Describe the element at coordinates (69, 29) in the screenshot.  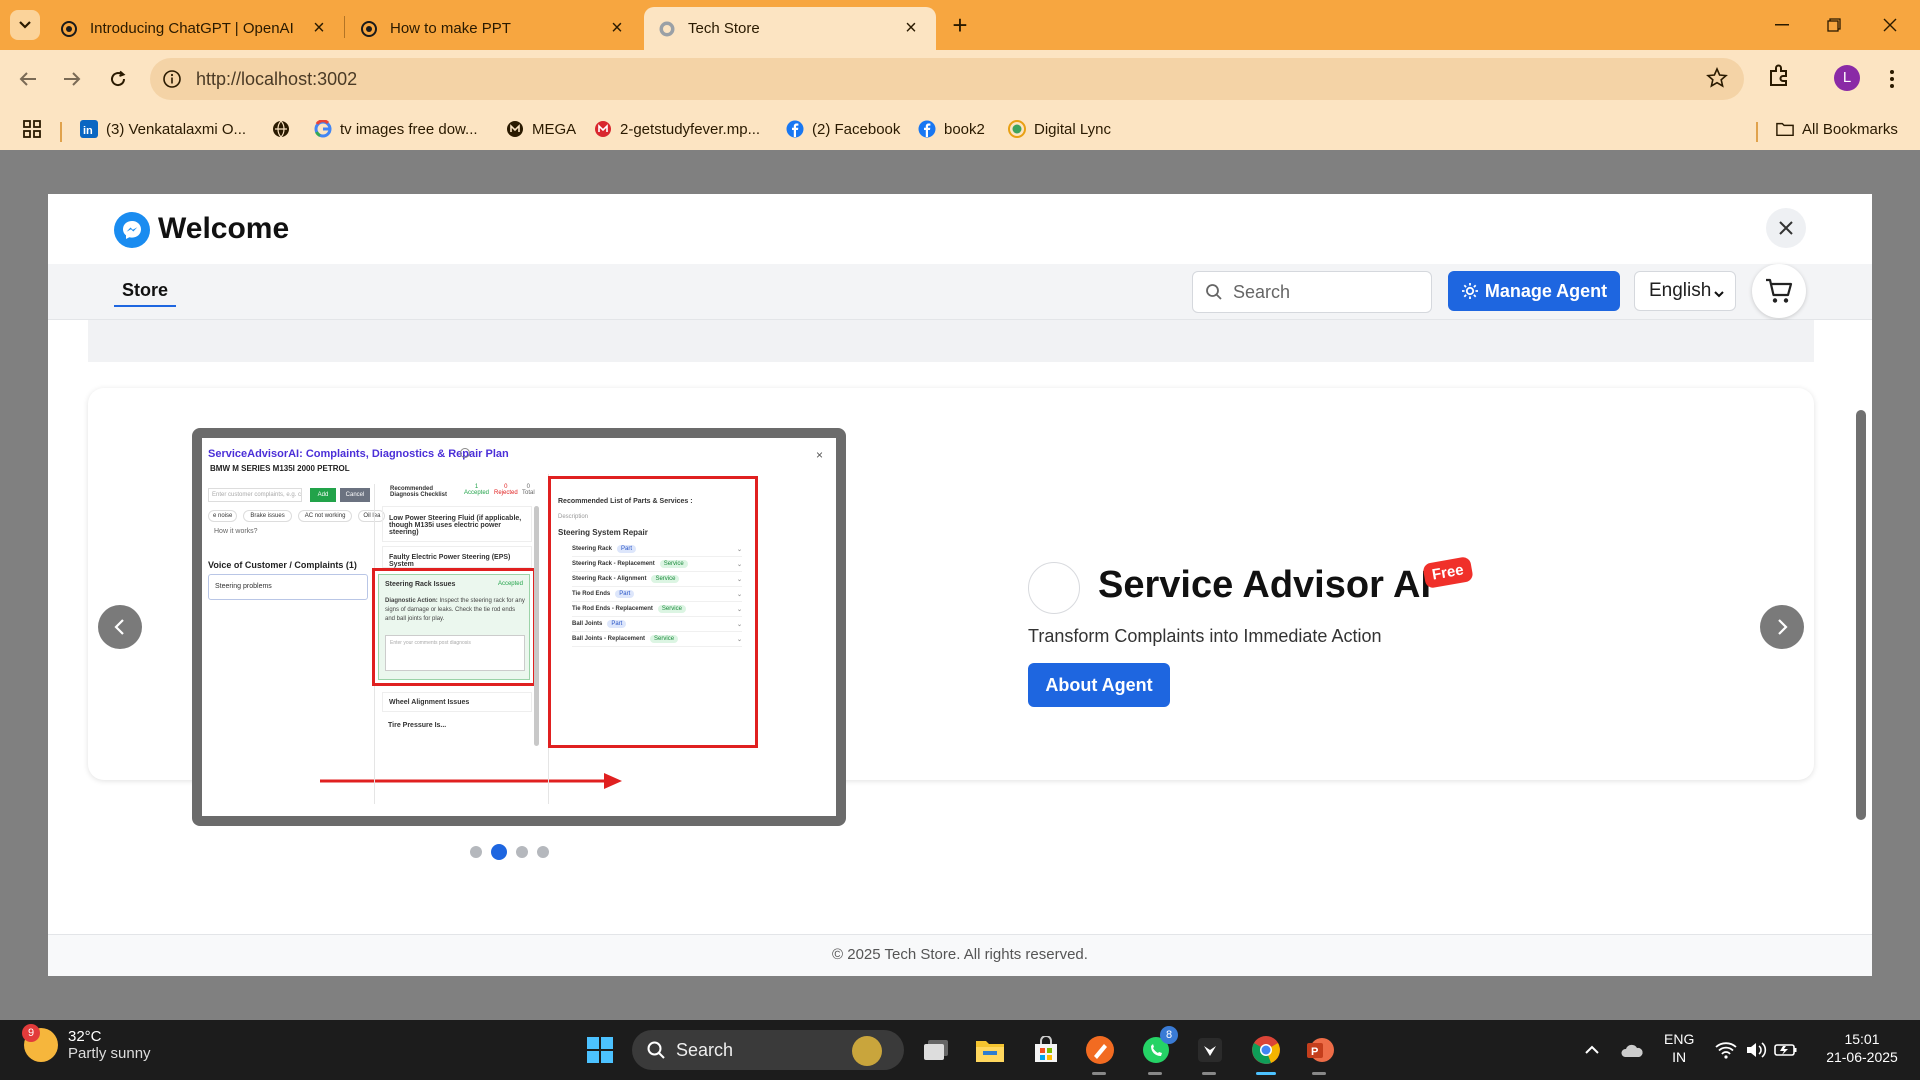
I see `openai-icon` at that location.